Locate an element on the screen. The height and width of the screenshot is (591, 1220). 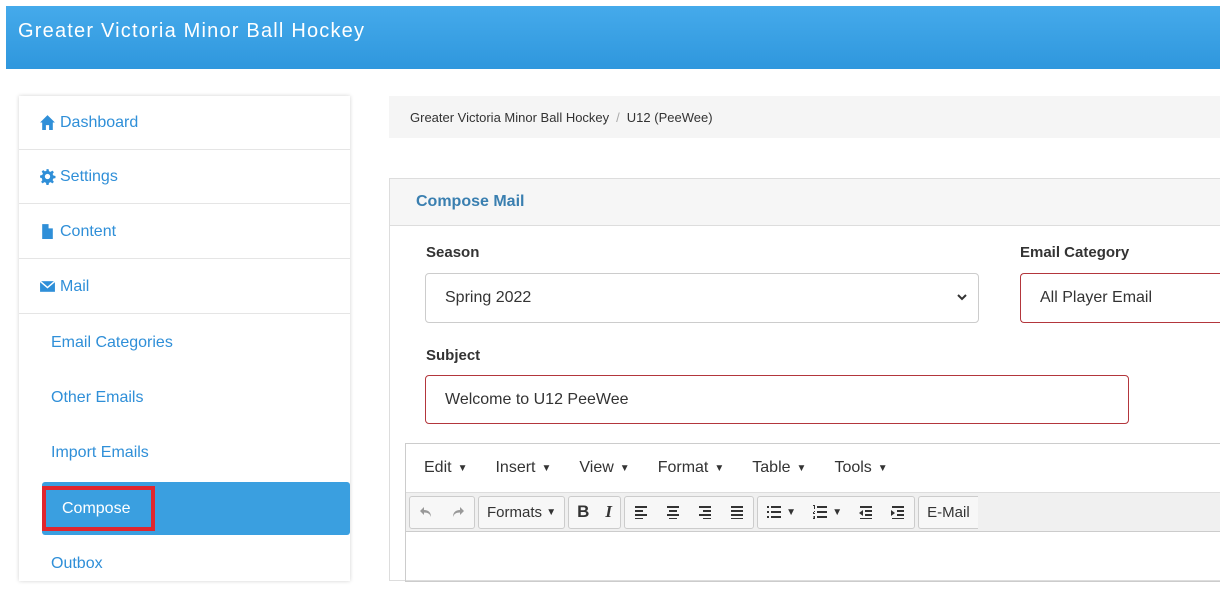
align-justify-icon is located at coordinates (737, 512).